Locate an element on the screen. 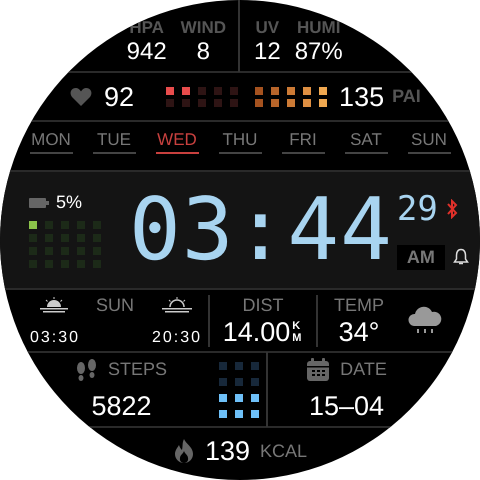  rain-cloud-icon is located at coordinates (425, 321).